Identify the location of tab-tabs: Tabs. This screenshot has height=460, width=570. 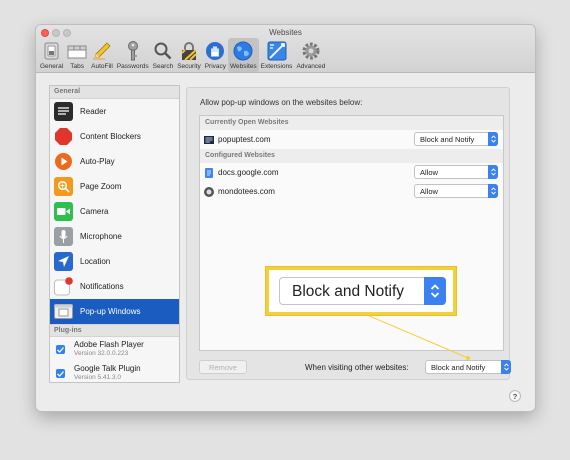
(77, 55).